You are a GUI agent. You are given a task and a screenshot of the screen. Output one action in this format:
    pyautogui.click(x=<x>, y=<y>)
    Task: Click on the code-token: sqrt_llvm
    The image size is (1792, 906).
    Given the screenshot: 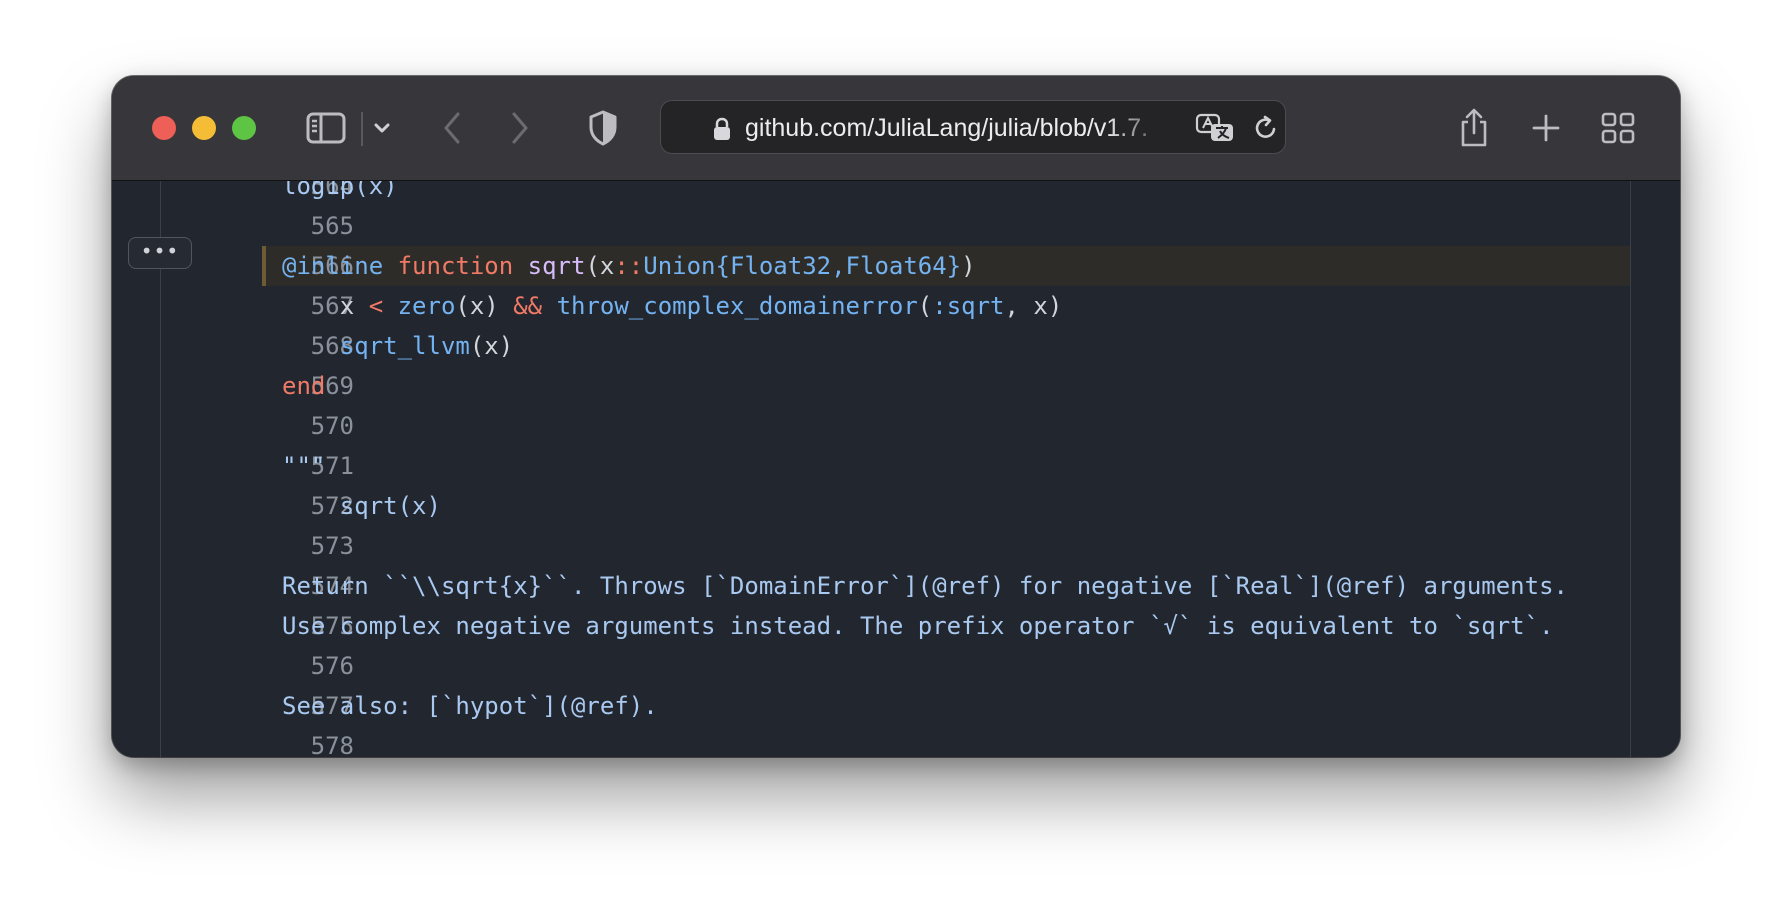 What is the action you would take?
    pyautogui.click(x=404, y=346)
    